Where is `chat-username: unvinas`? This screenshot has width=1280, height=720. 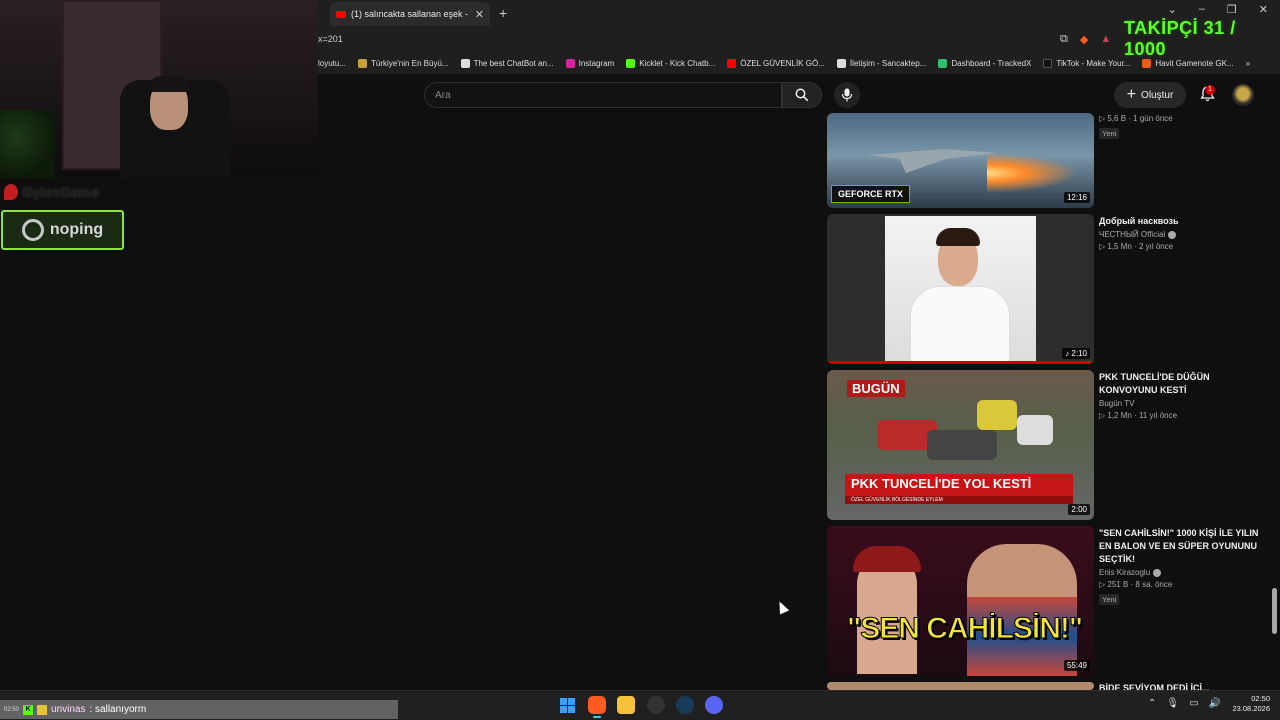 chat-username: unvinas is located at coordinates (68, 709).